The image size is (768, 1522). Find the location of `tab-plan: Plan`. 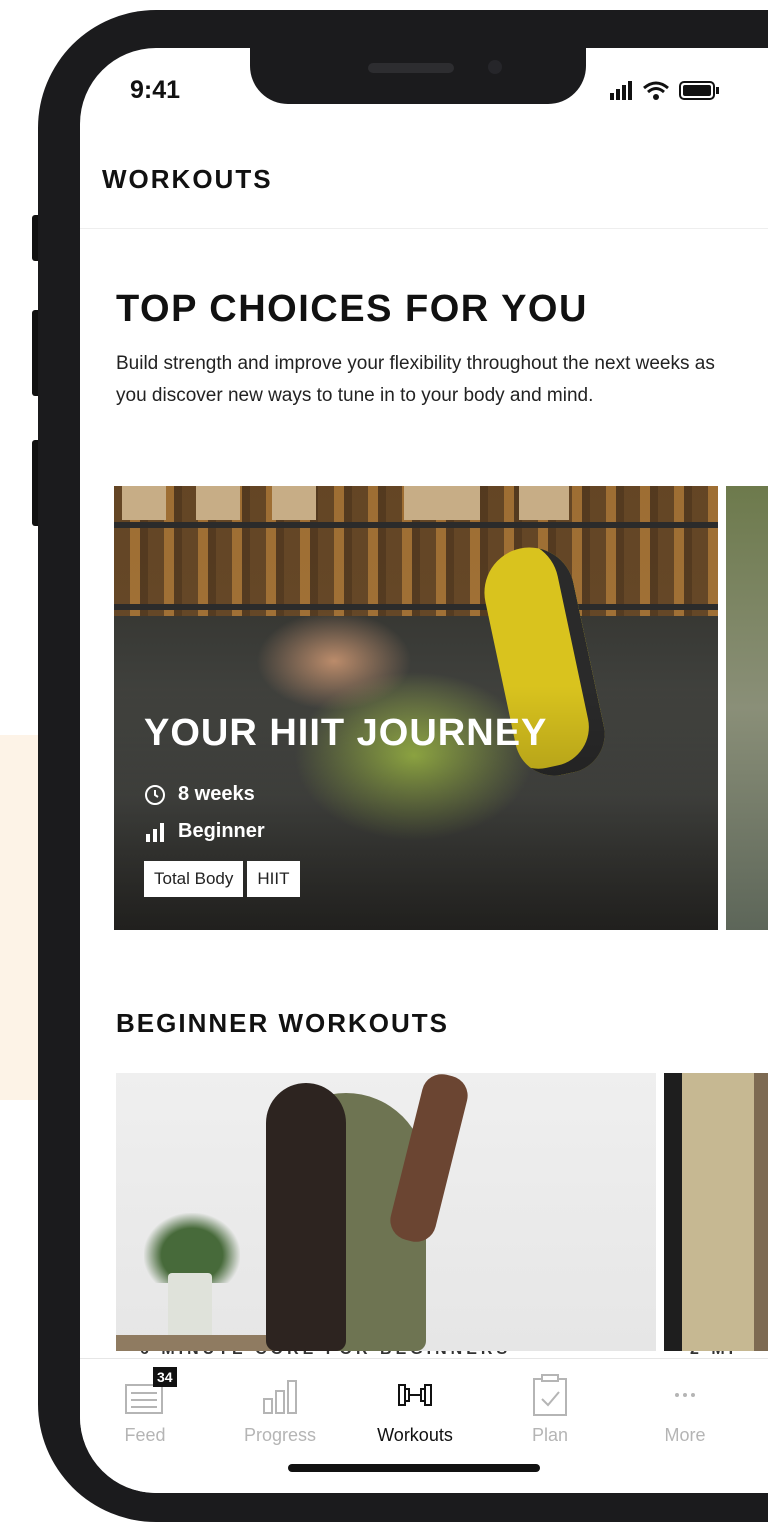

tab-plan: Plan is located at coordinates (550, 1409).